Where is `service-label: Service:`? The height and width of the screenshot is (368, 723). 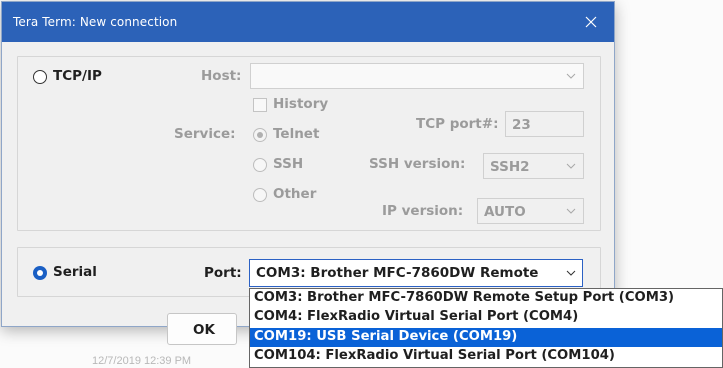
service-label: Service: is located at coordinates (205, 134).